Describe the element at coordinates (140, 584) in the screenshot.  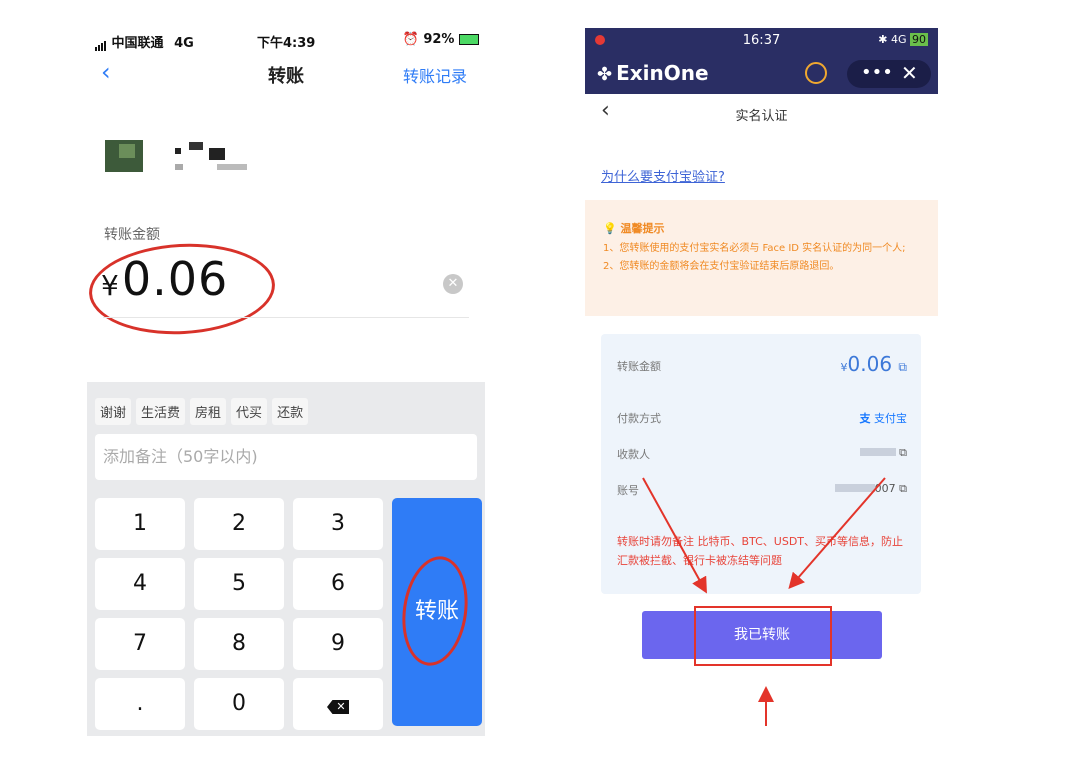
I see `key-4: 4` at that location.